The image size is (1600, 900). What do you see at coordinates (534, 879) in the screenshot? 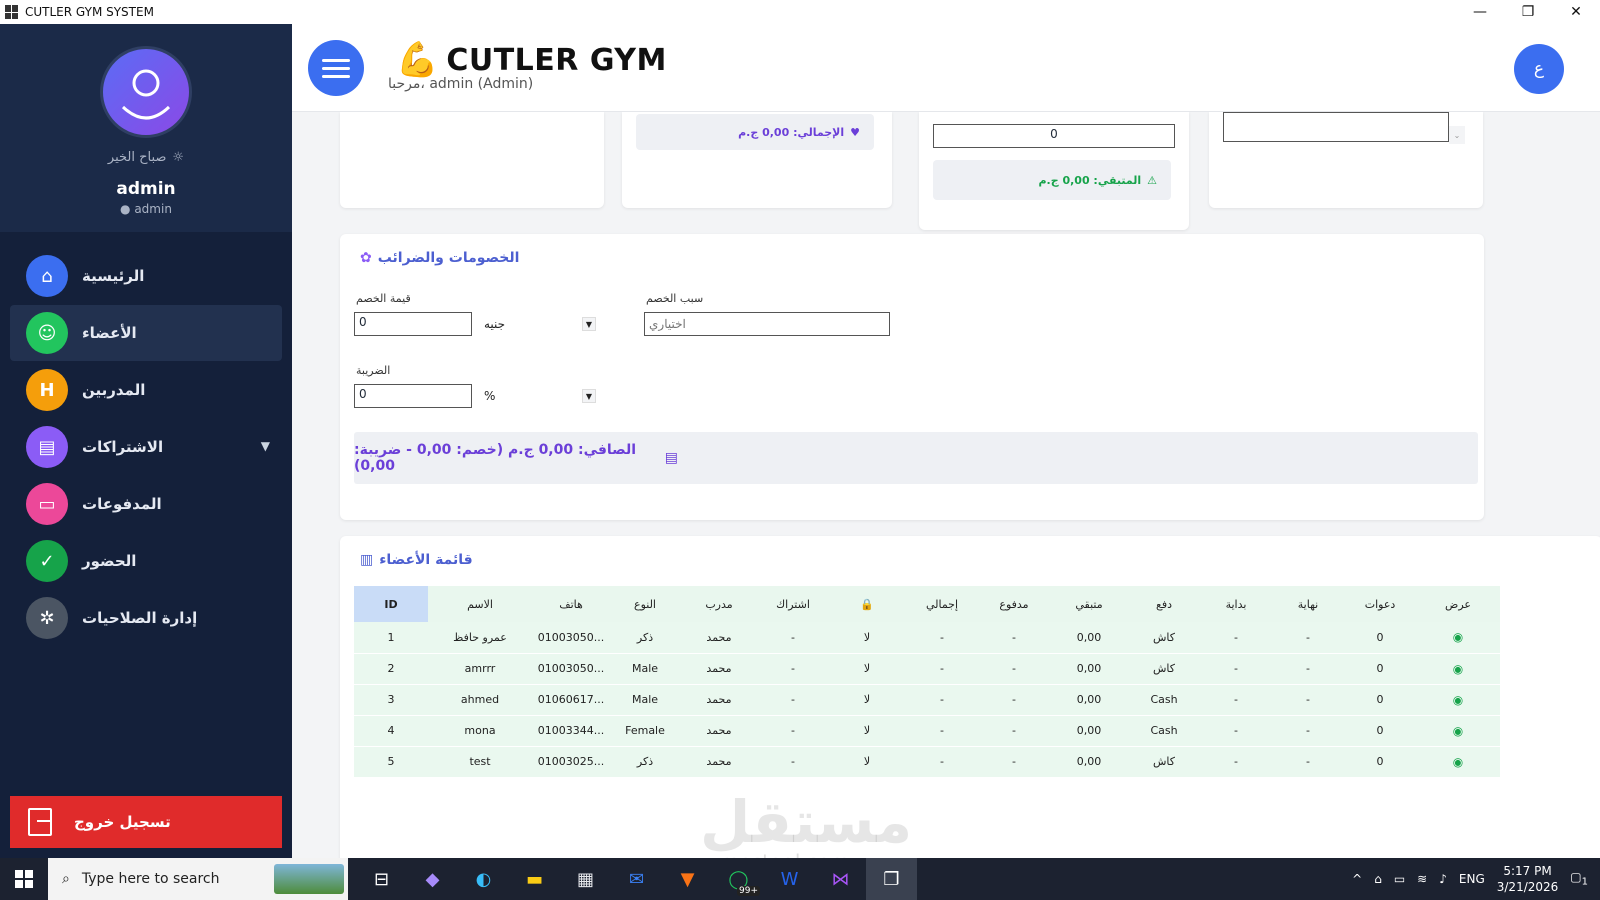
I see `file-explorer-icon: ▬` at bounding box center [534, 879].